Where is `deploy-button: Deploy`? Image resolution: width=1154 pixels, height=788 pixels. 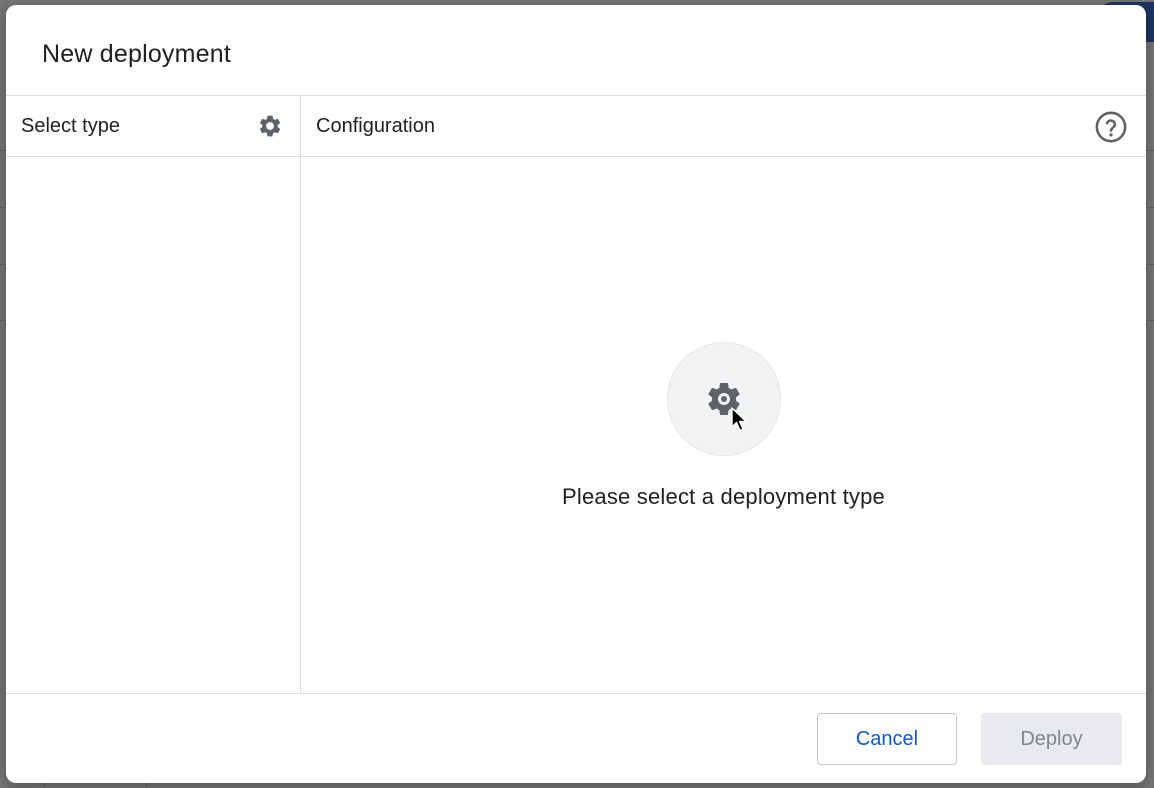 deploy-button: Deploy is located at coordinates (1051, 739).